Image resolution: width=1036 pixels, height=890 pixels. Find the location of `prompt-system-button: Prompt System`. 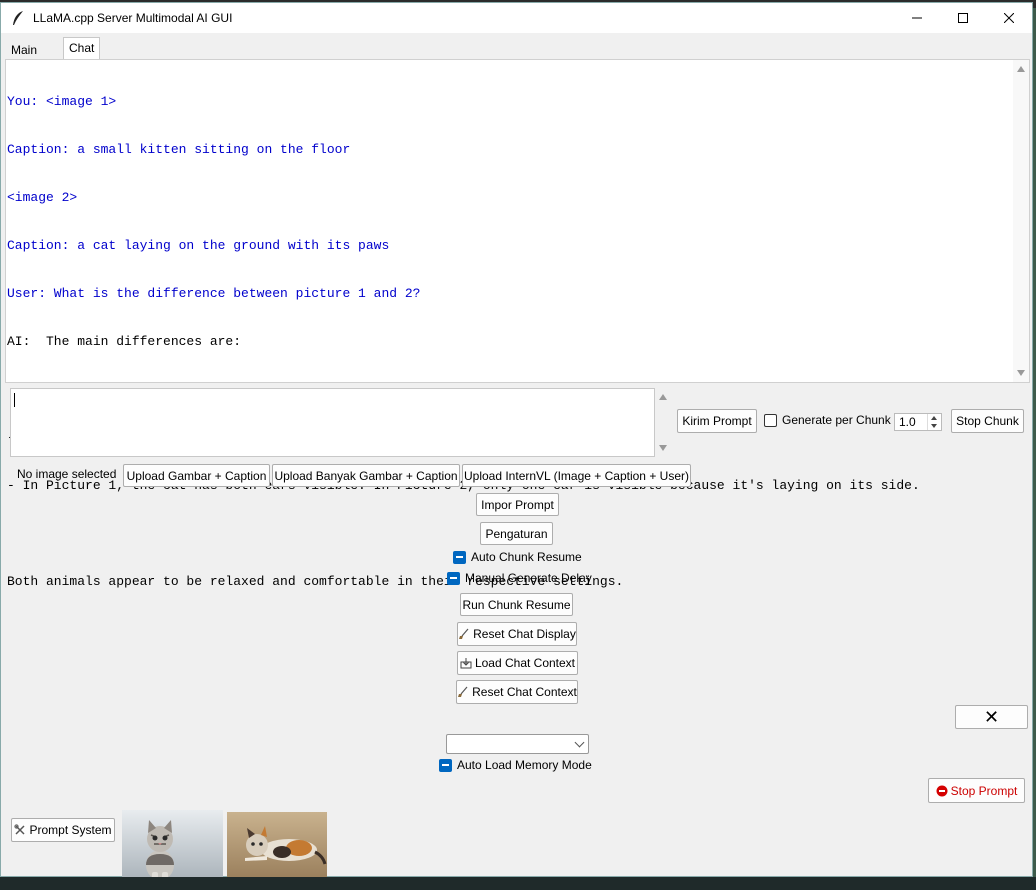

prompt-system-button: Prompt System is located at coordinates (63, 830).